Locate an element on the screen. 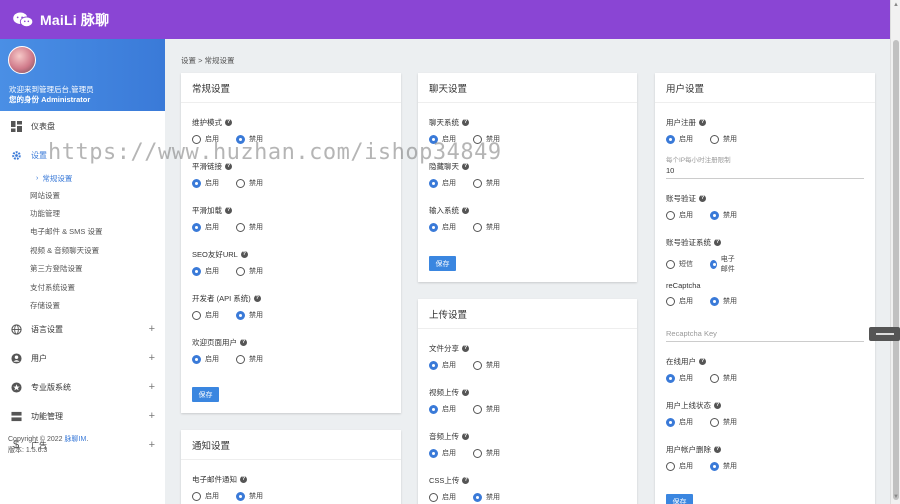 This screenshot has height=504, width=900. scroll-up-icon: ▲ is located at coordinates (896, 5).